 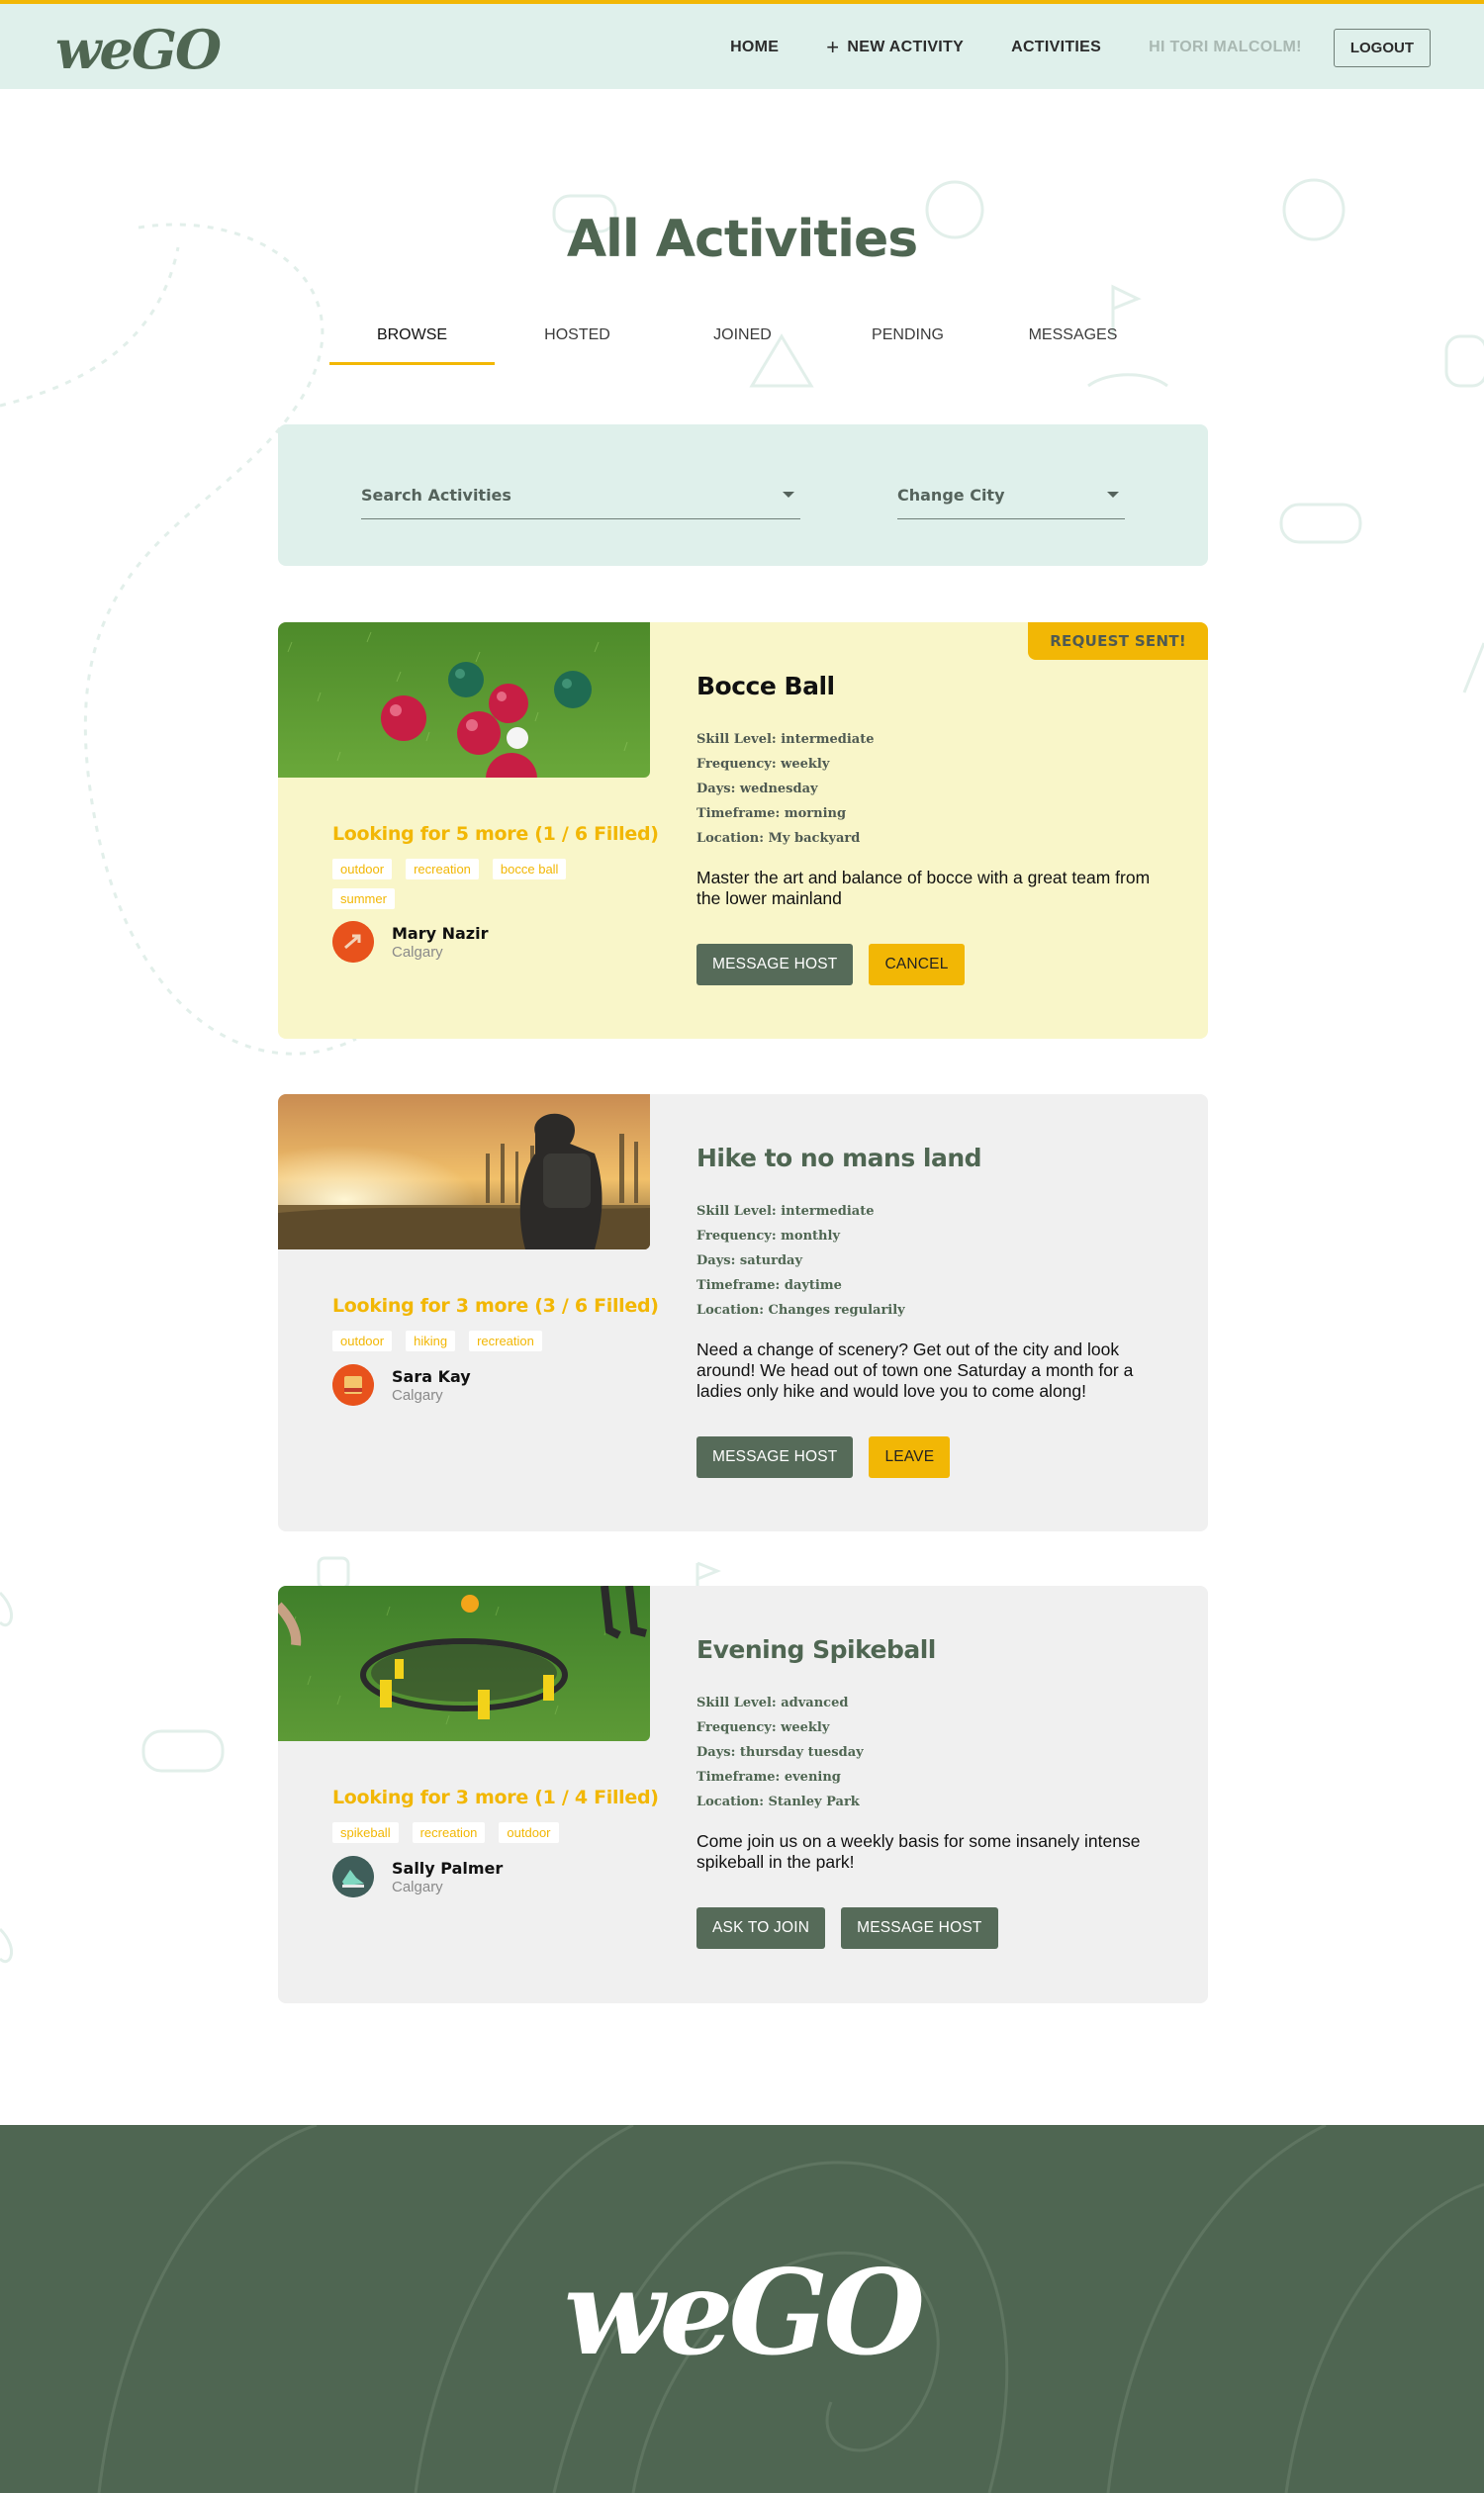 What do you see at coordinates (768, 1777) in the screenshot?
I see `detail-timeframe: Timeframe: evening` at bounding box center [768, 1777].